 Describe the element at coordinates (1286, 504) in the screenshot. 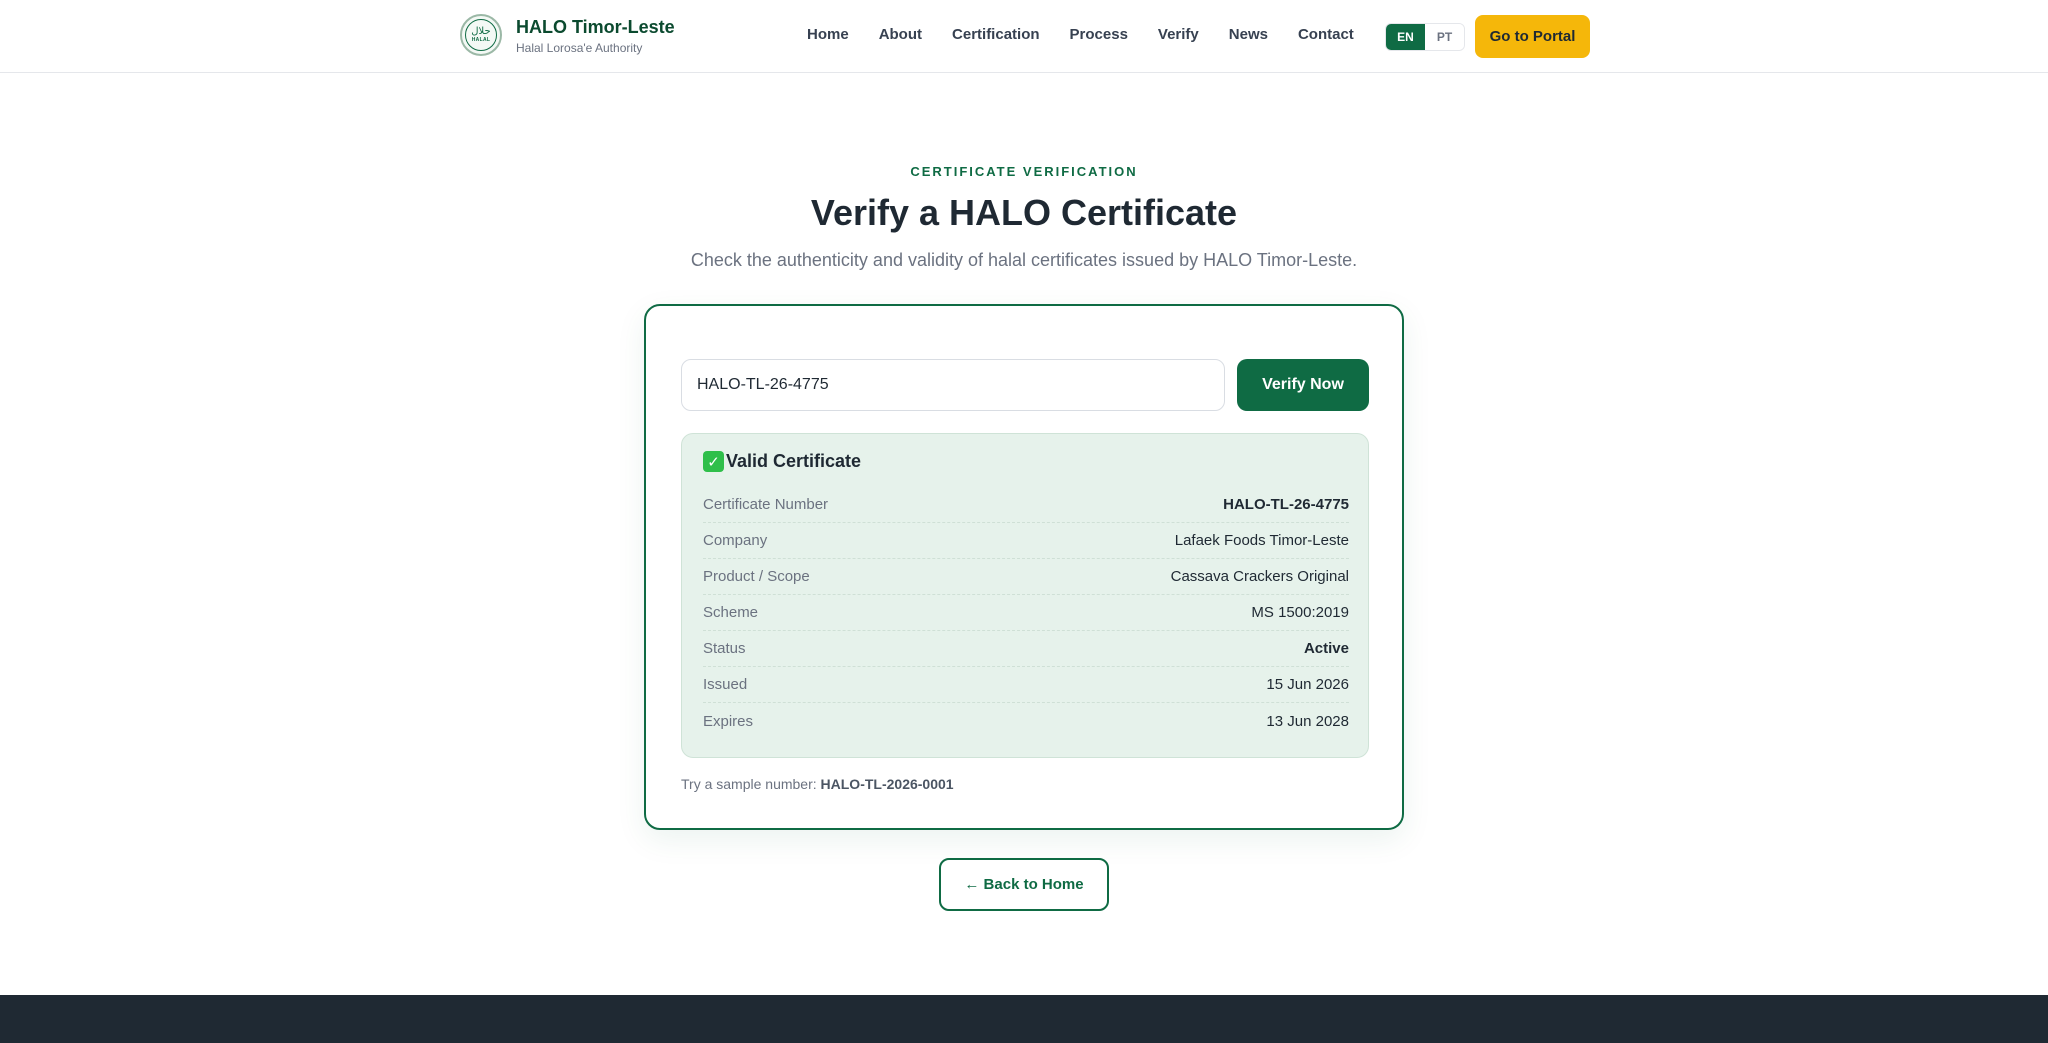

I see `detail-value: HALO-TL-26-4775` at that location.